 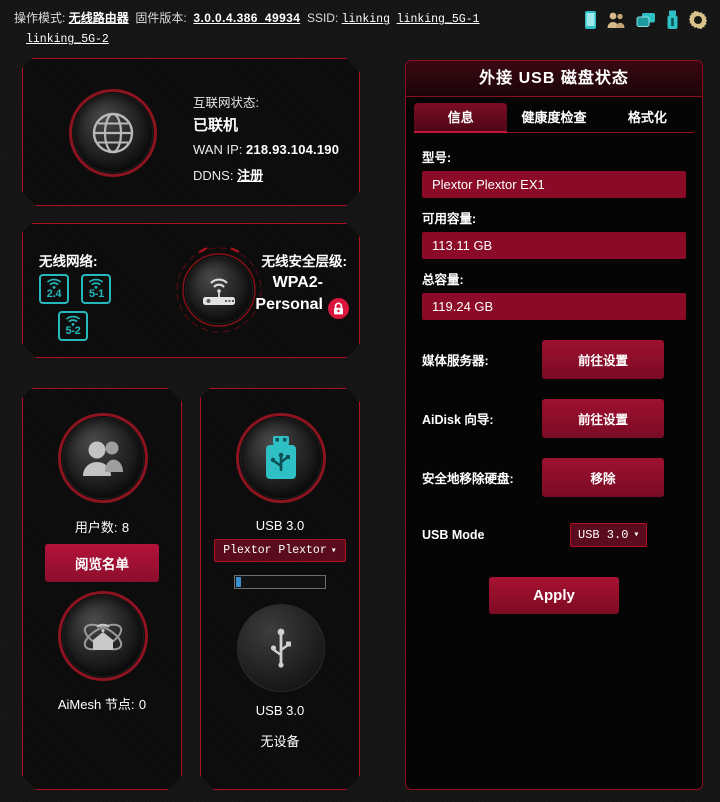 I want to click on firmware-value: 3.0.0.4.386_49934, so click(x=246, y=18).